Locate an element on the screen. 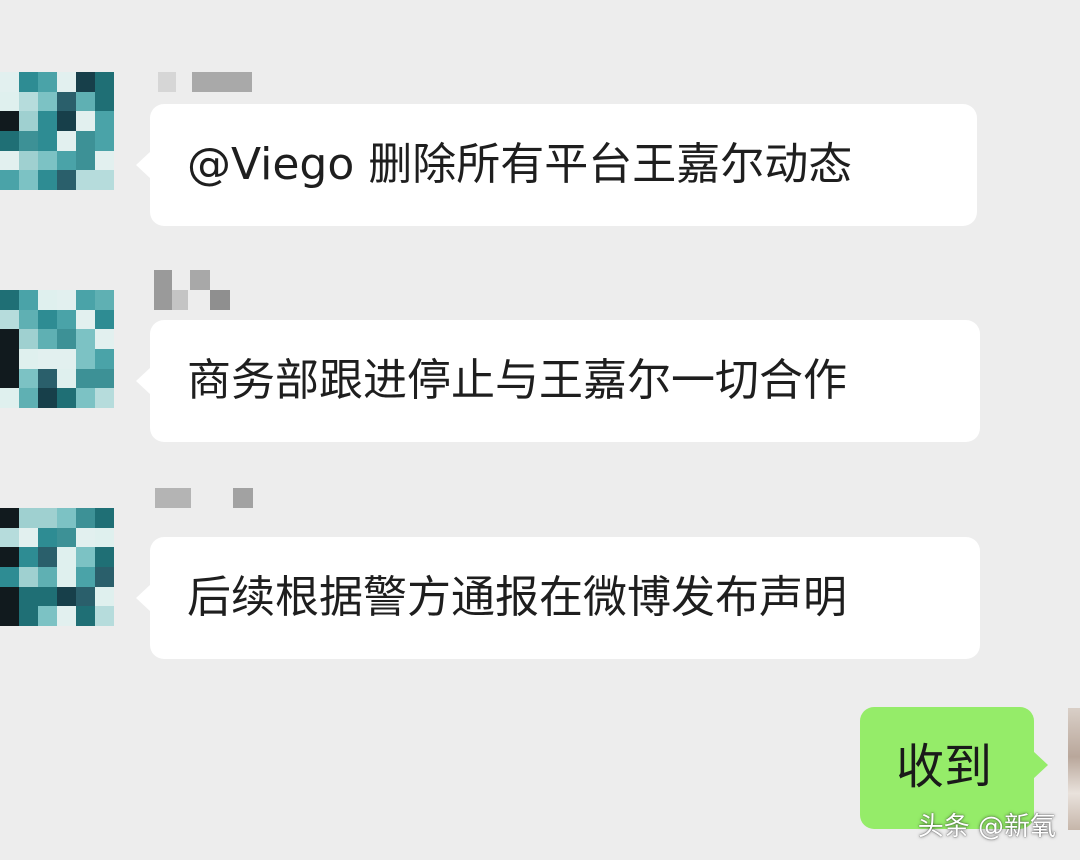  reply-text: 收到 is located at coordinates (944, 767).